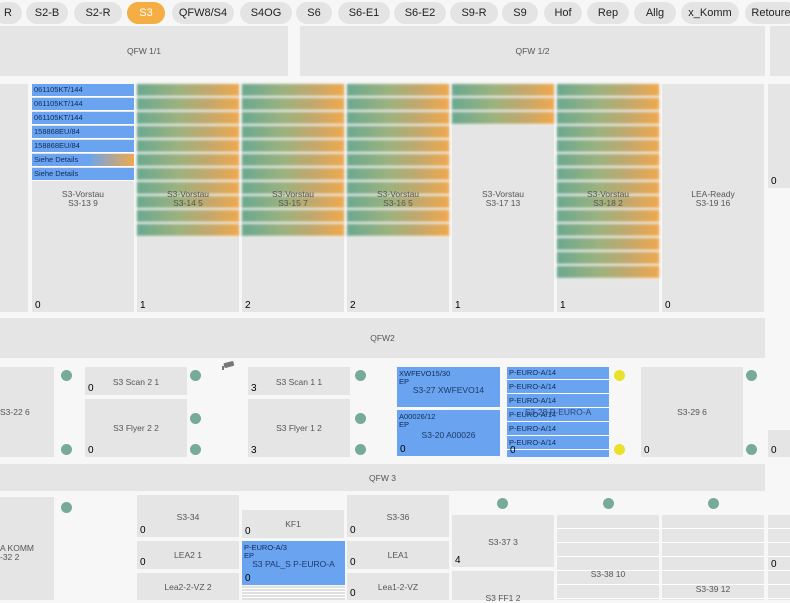  I want to click on lane-name: -32 2, so click(10, 557).